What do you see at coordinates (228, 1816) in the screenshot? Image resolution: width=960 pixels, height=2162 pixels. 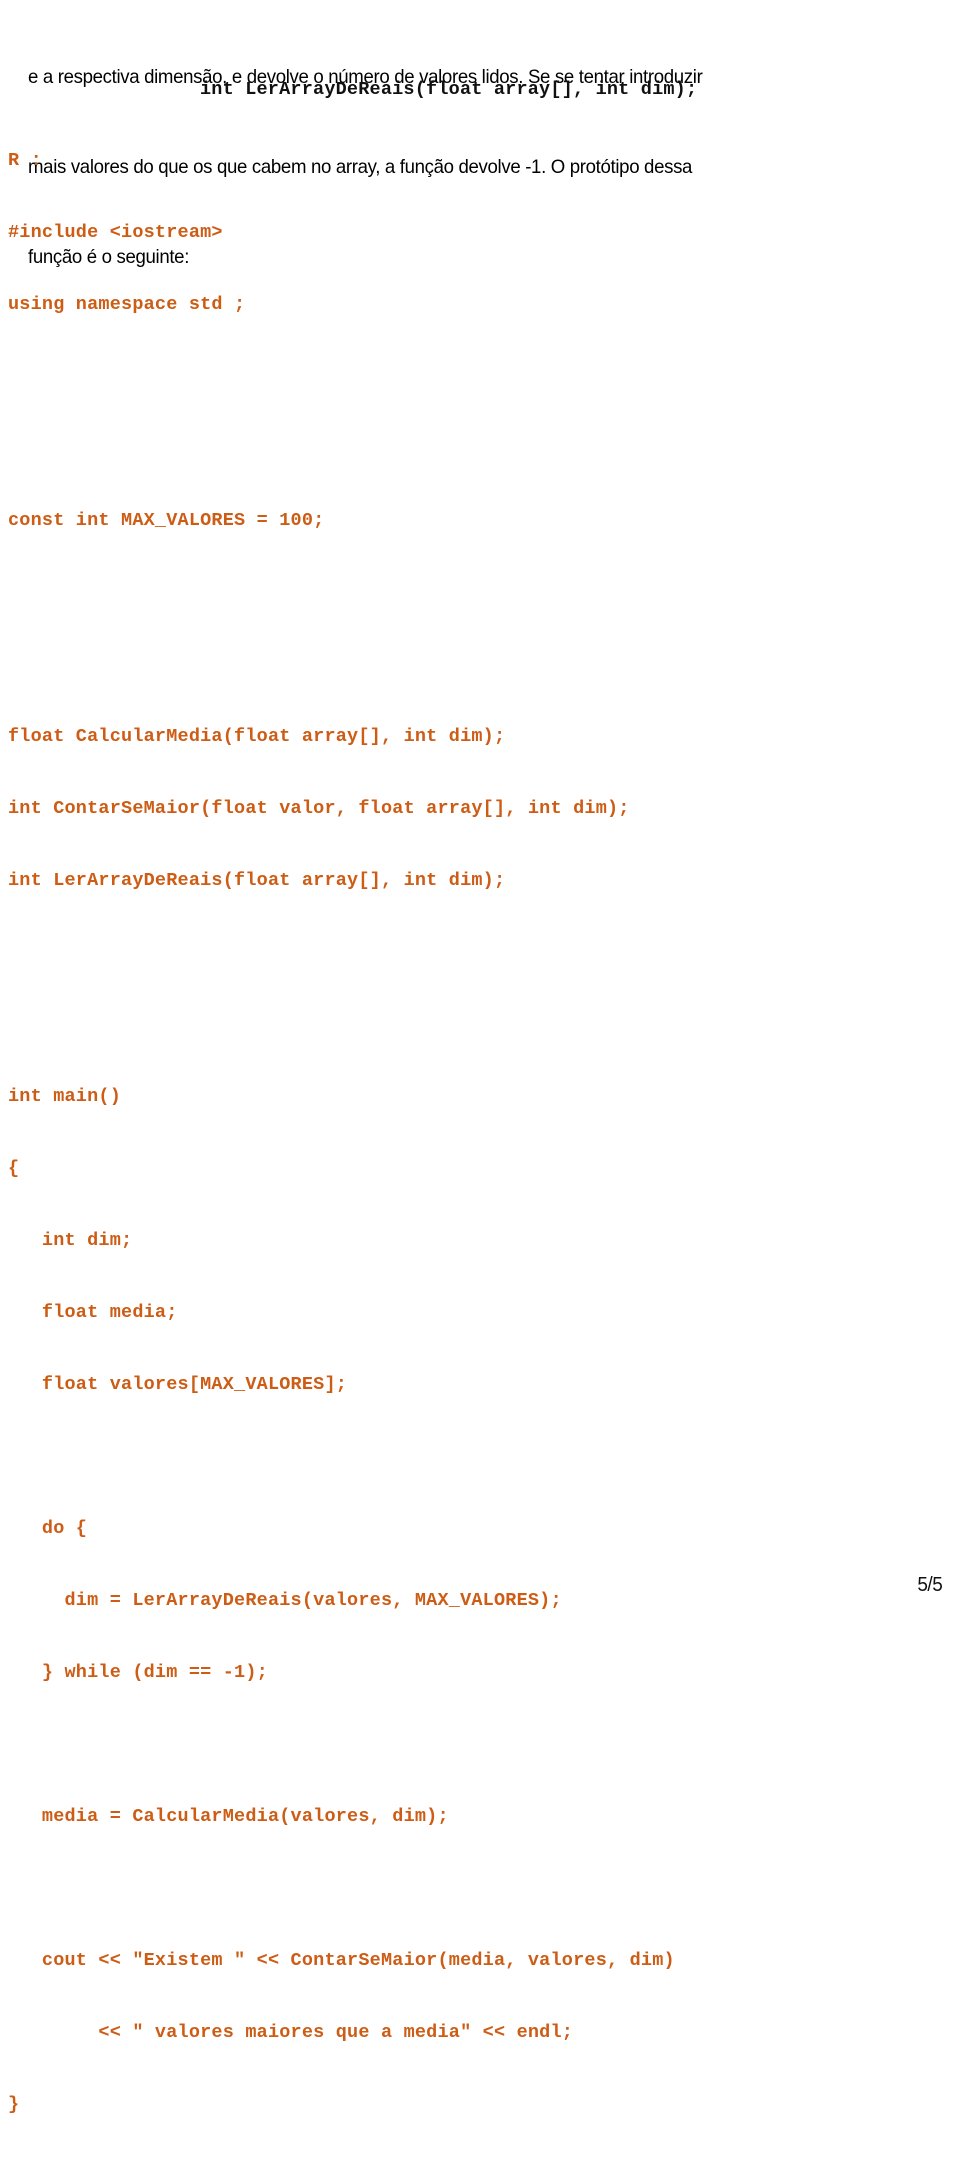 I see `code-line: media = CalcularMedia(valores, dim);` at bounding box center [228, 1816].